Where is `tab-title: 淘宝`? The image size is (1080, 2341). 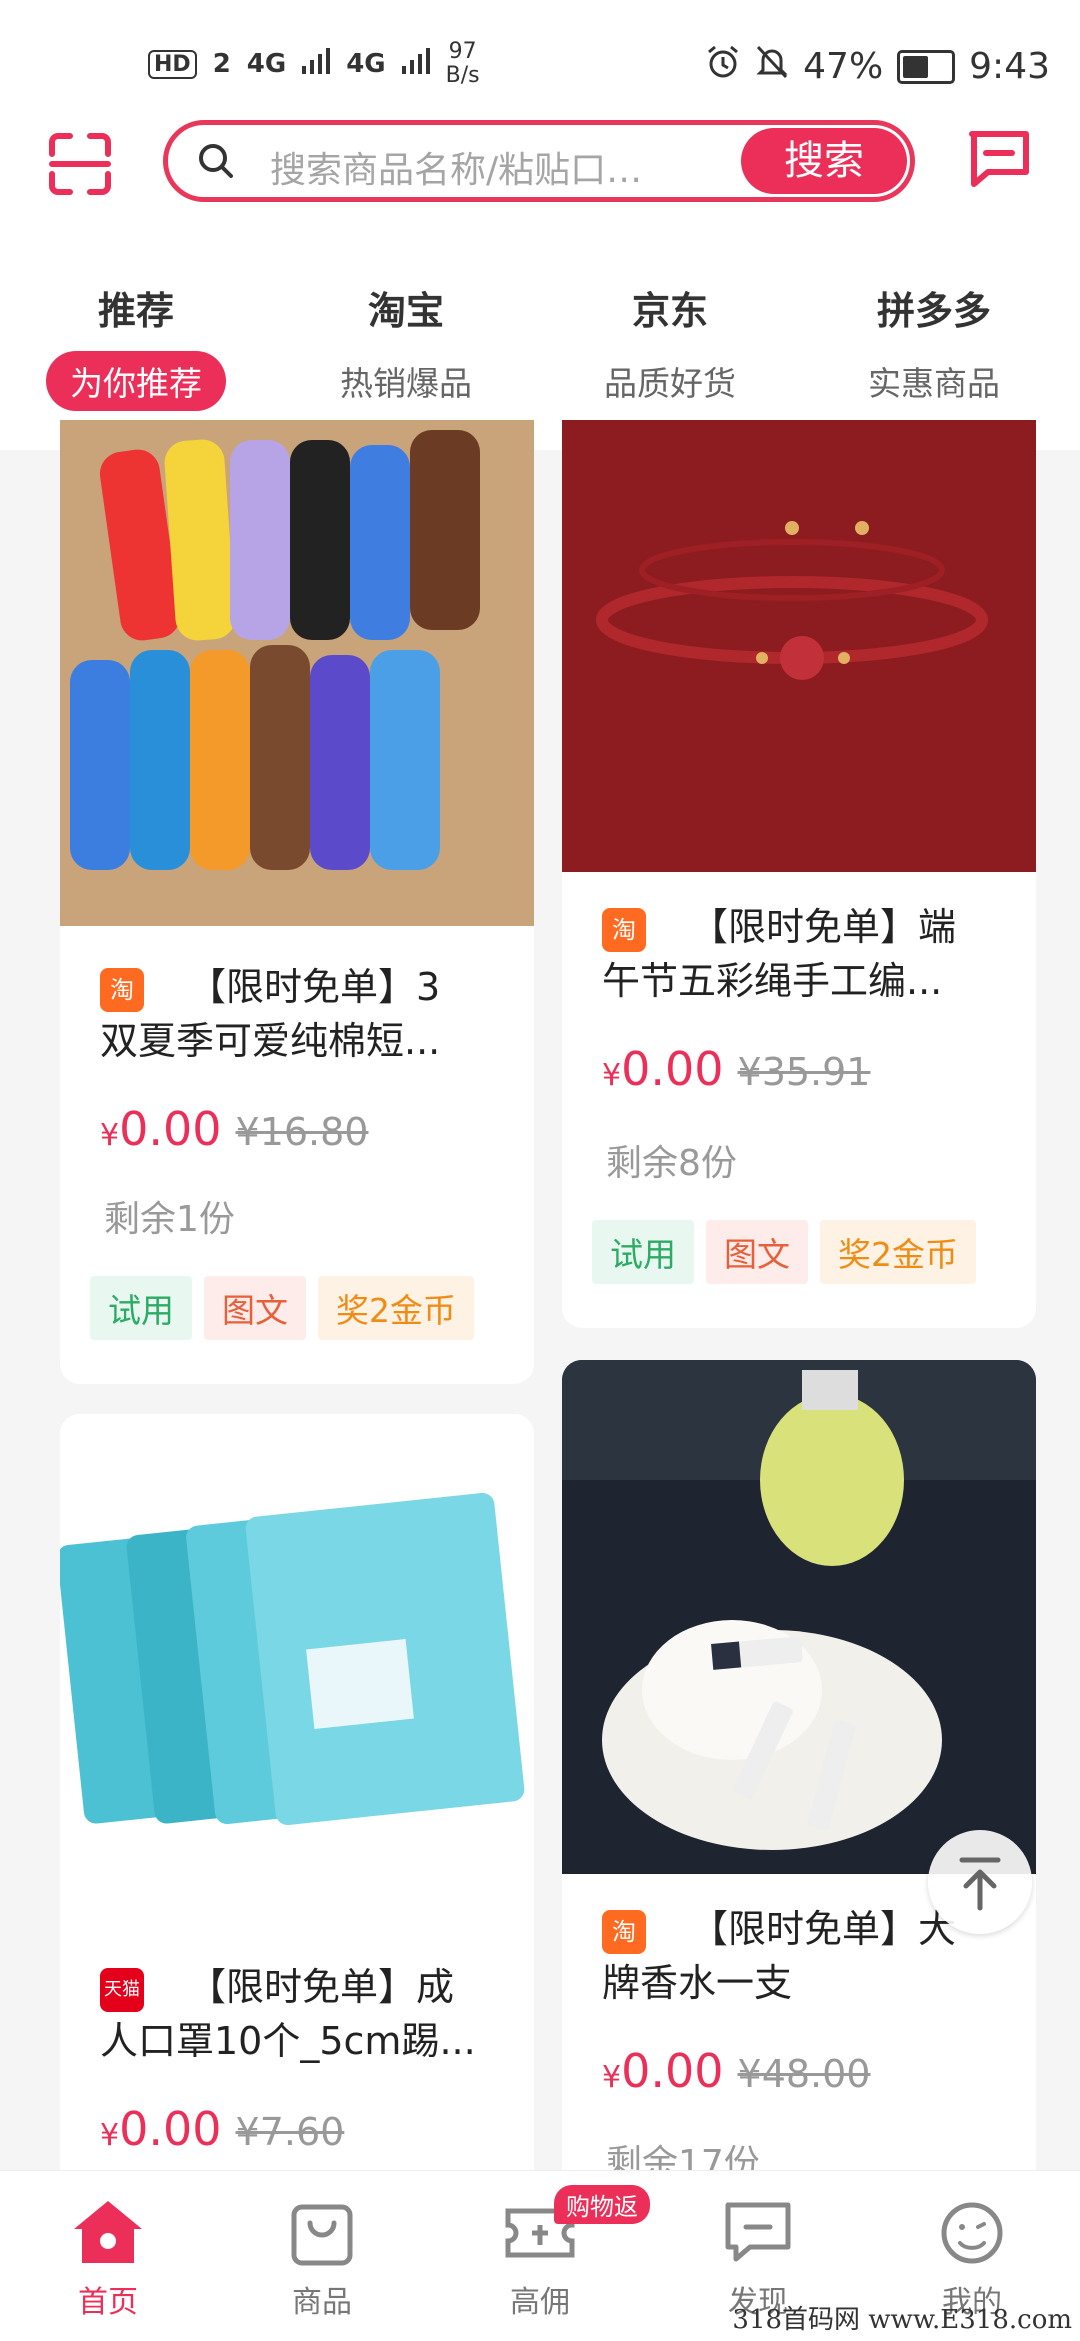
tab-title: 淘宝 is located at coordinates (405, 311).